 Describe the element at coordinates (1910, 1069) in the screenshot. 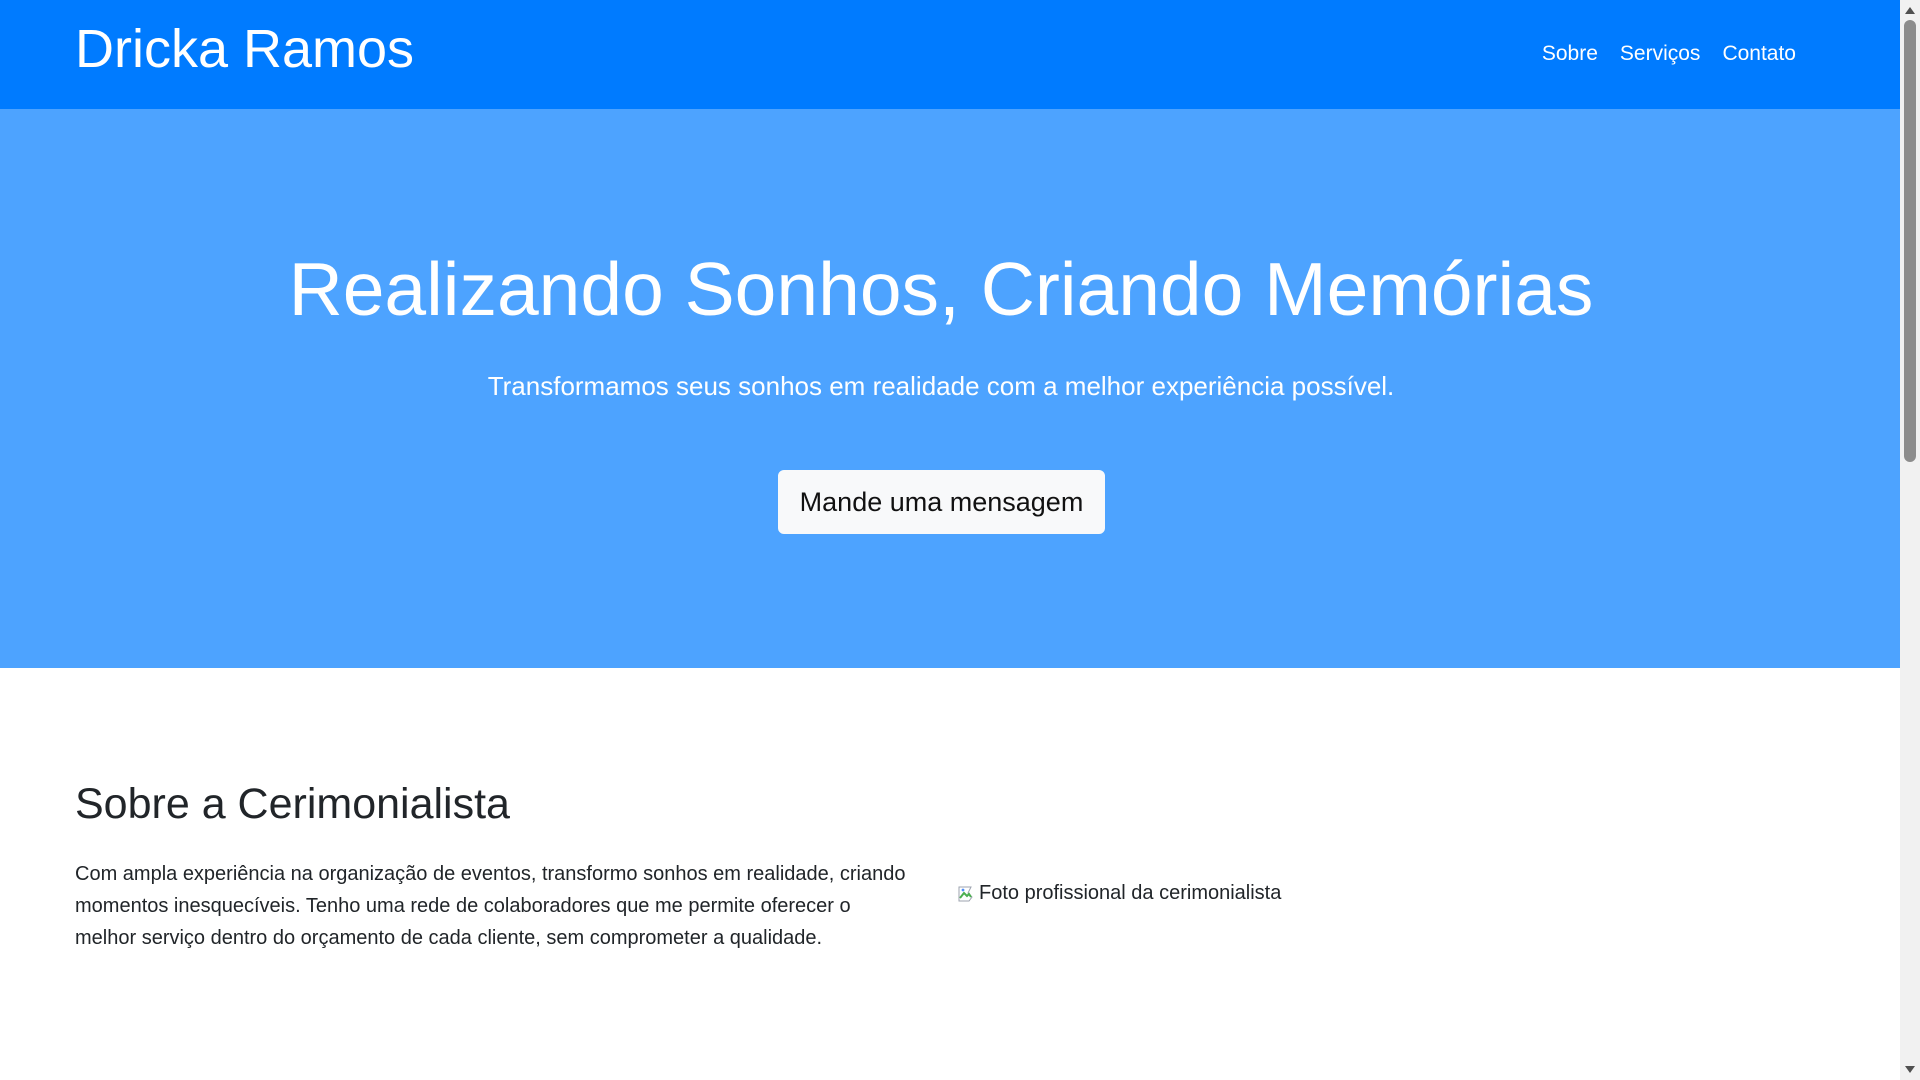

I see `scroll-down-icon` at that location.